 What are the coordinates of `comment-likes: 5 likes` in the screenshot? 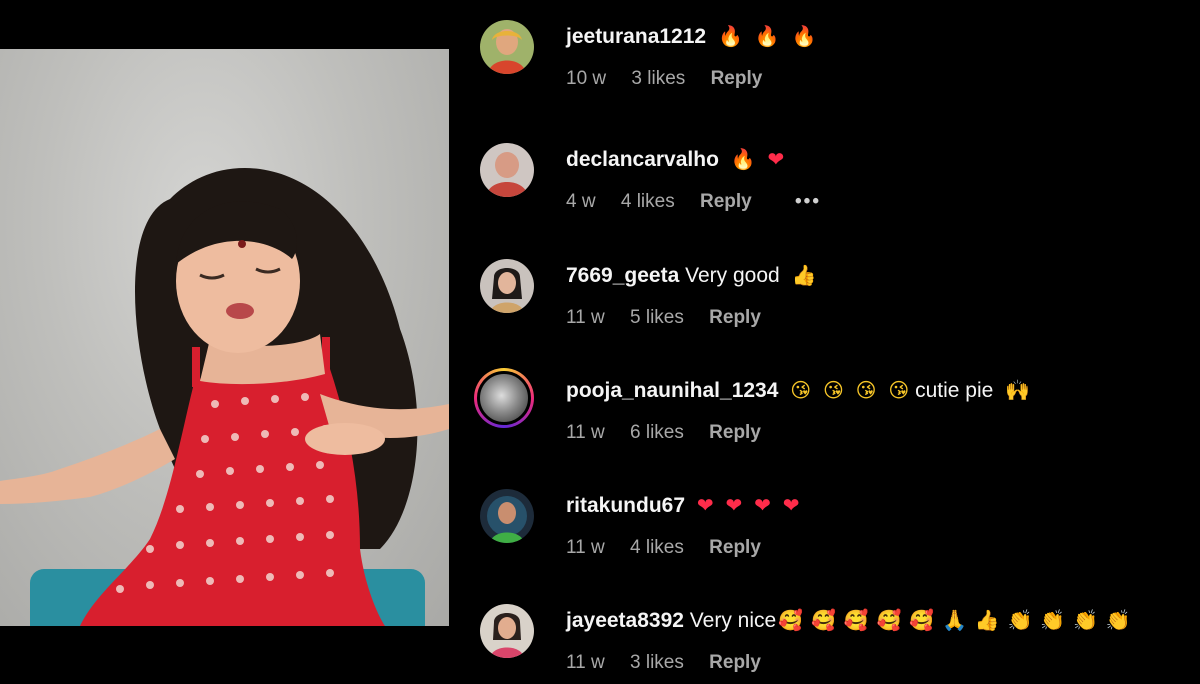 It's located at (657, 317).